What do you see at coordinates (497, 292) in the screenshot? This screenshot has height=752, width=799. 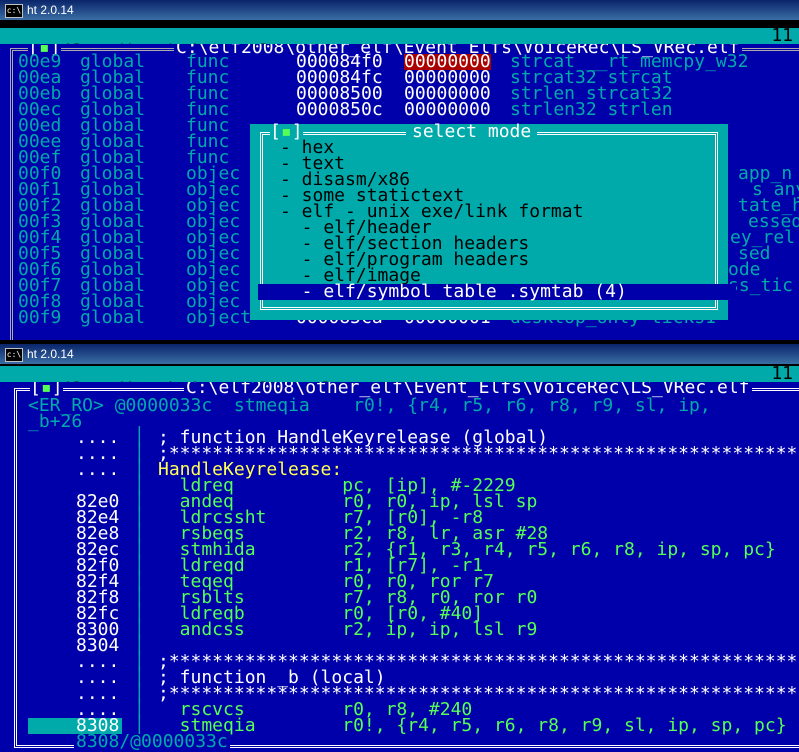 I see `mode-item: - elf/symbol table .symtab (4)` at bounding box center [497, 292].